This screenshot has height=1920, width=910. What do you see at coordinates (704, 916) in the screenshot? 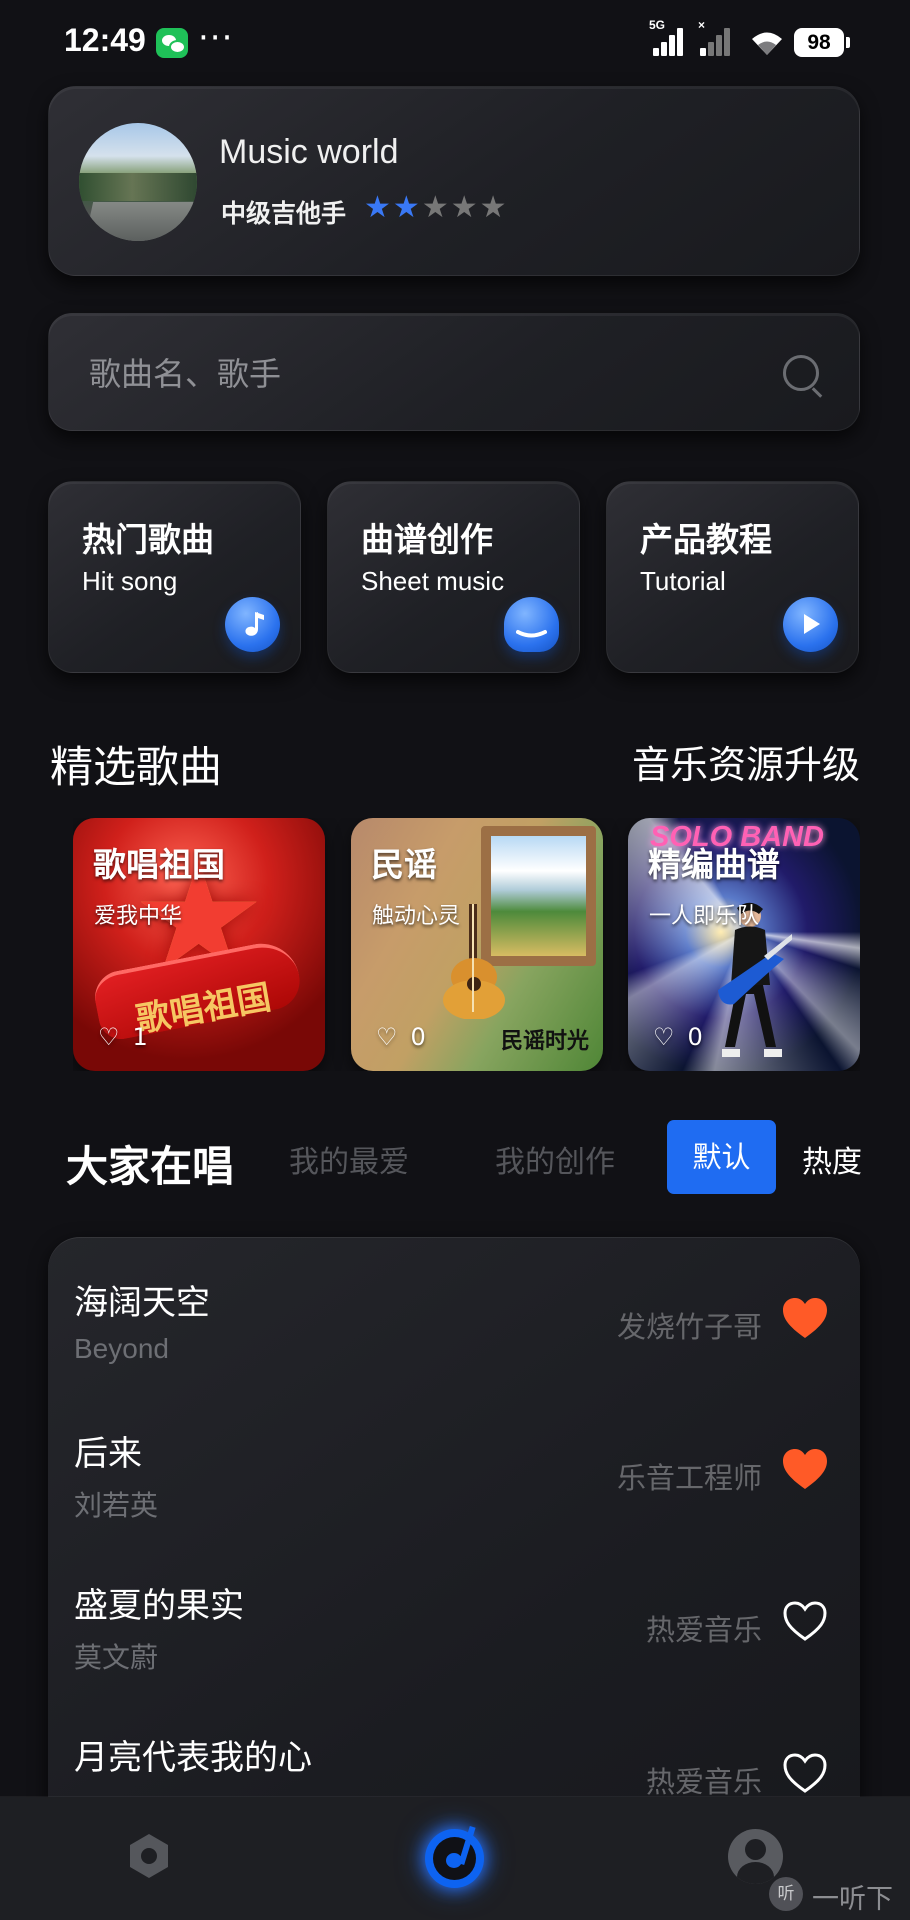
I see `song-card-subtitle: 一人即乐队` at bounding box center [704, 916].